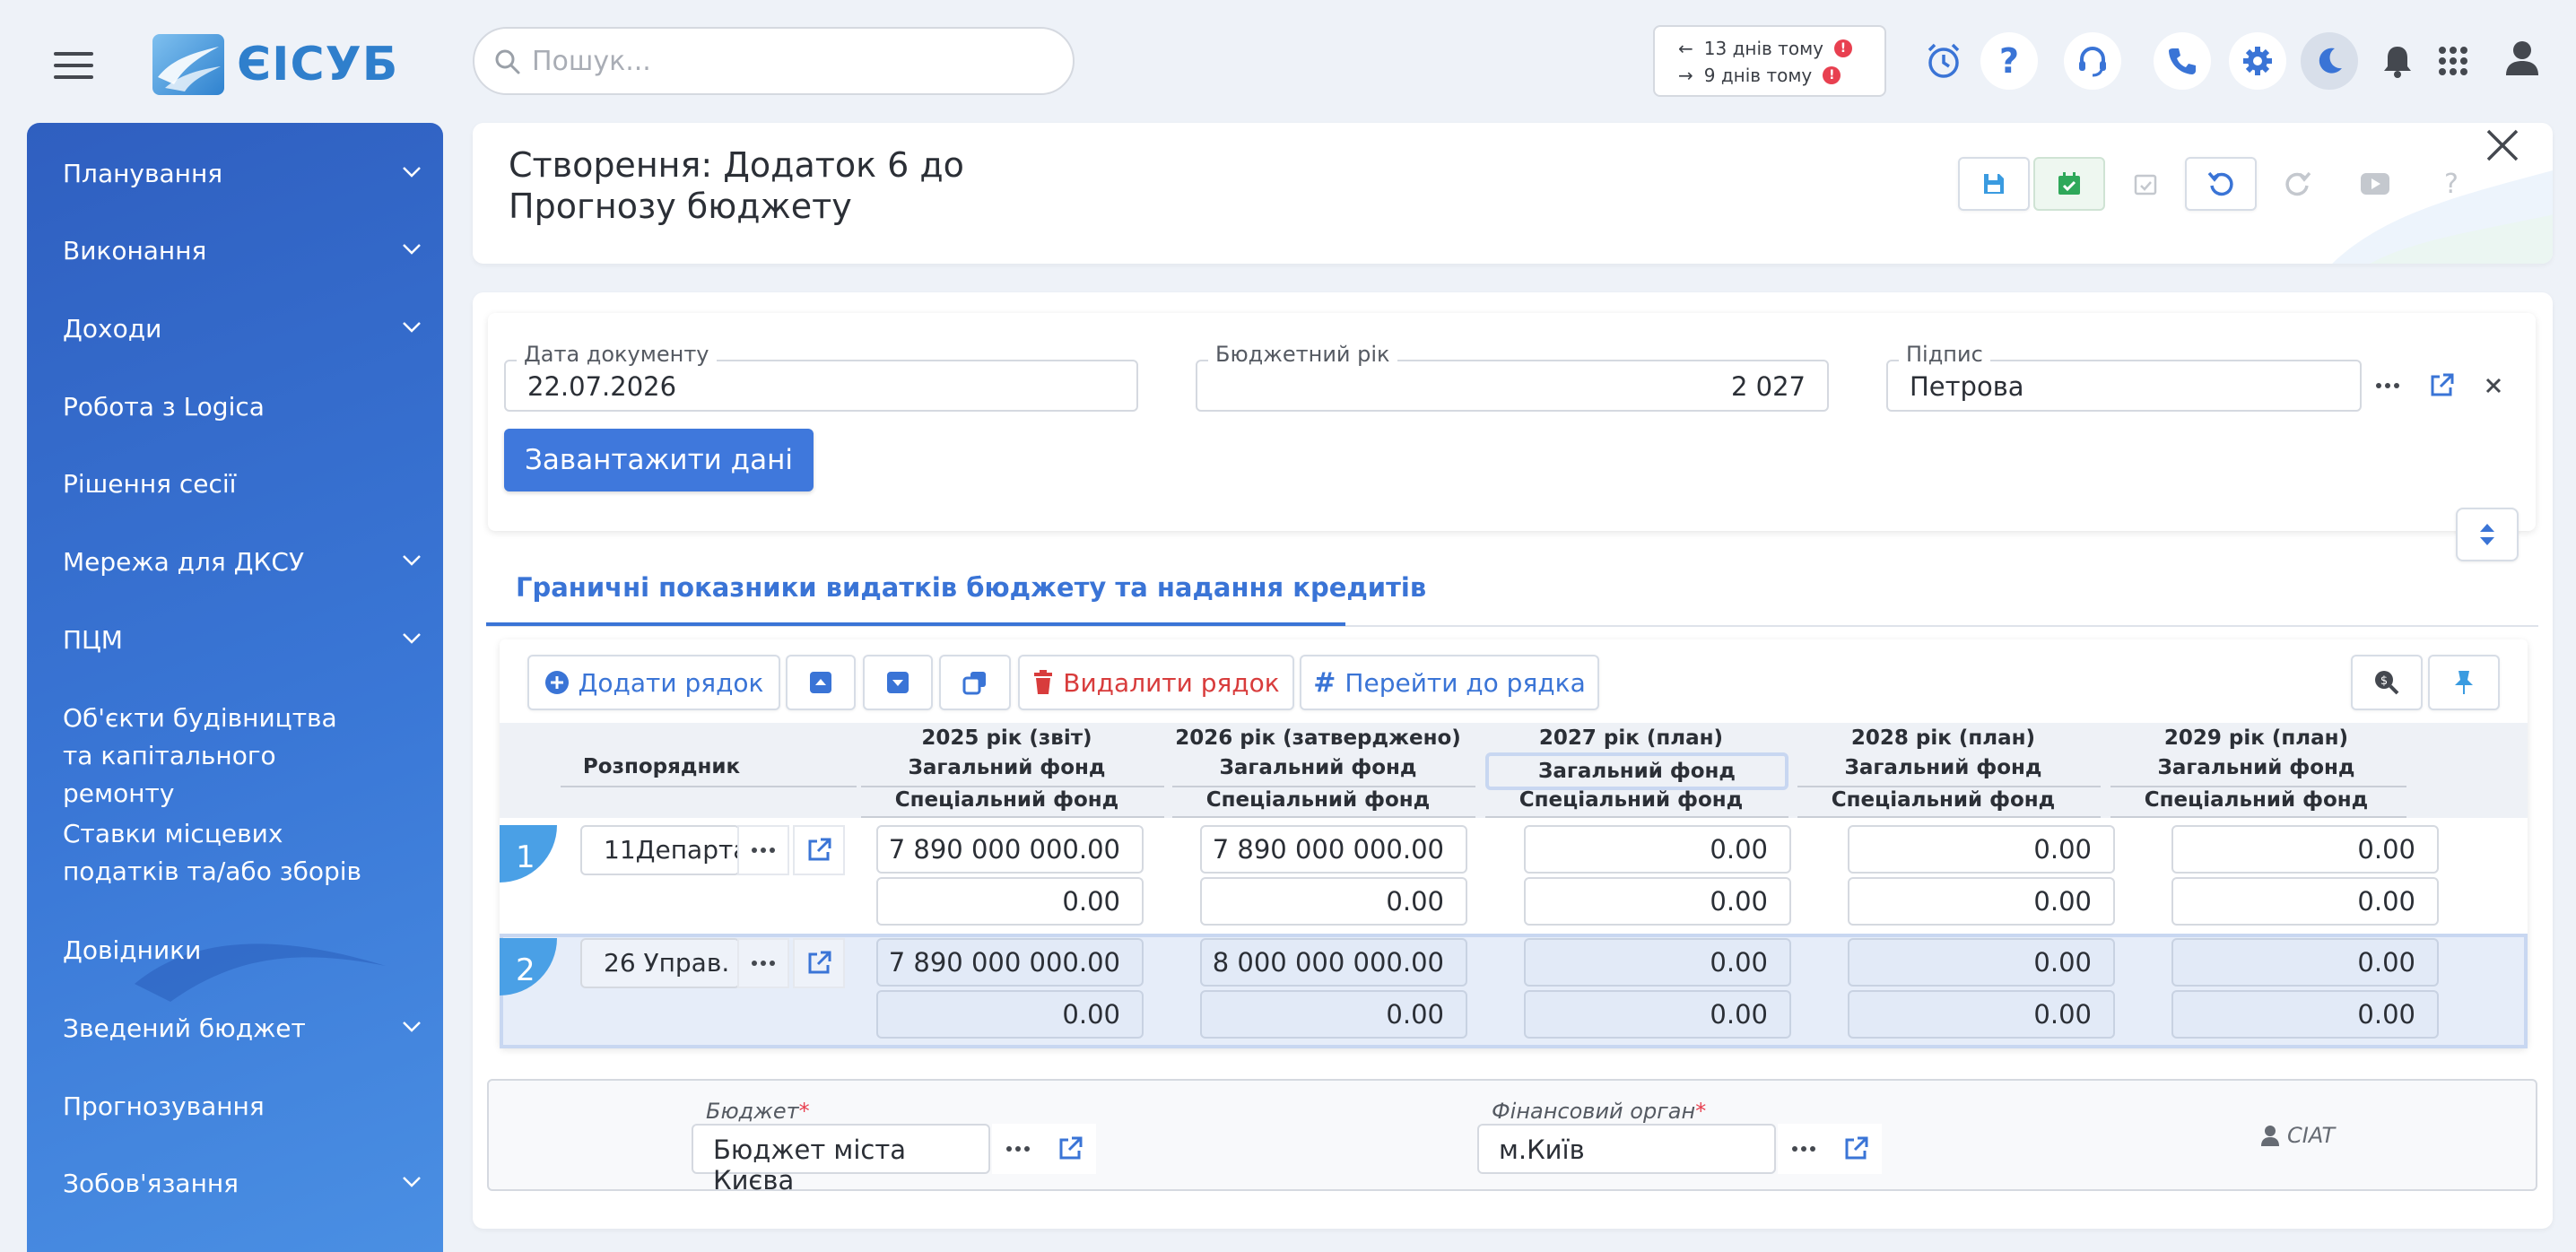 This screenshot has height=1252, width=2576. I want to click on headset-icon, so click(2092, 61).